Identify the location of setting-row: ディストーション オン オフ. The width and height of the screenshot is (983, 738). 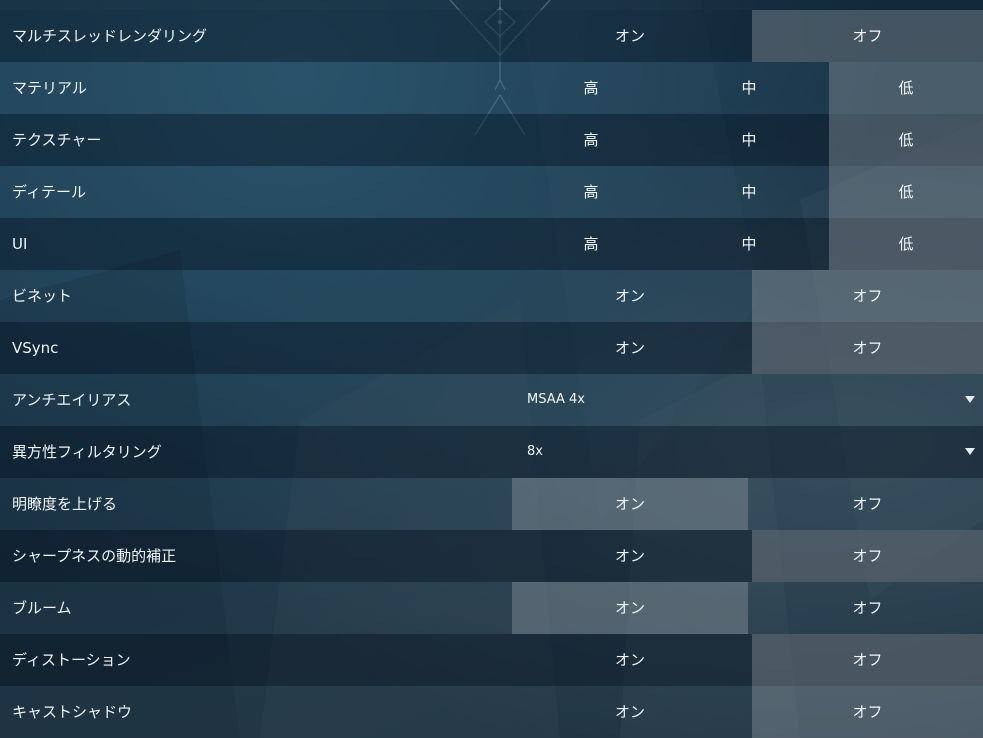
(491, 660).